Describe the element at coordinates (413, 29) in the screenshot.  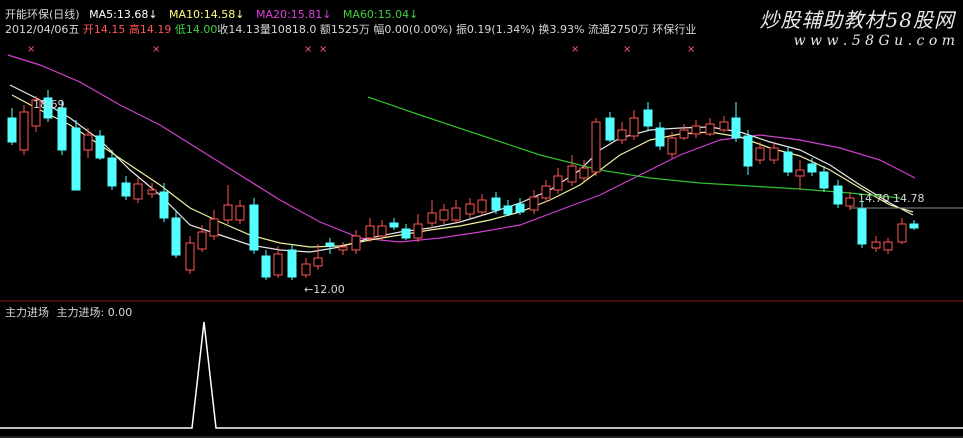
I see `quote-change: 幅0.00(0.00%)` at that location.